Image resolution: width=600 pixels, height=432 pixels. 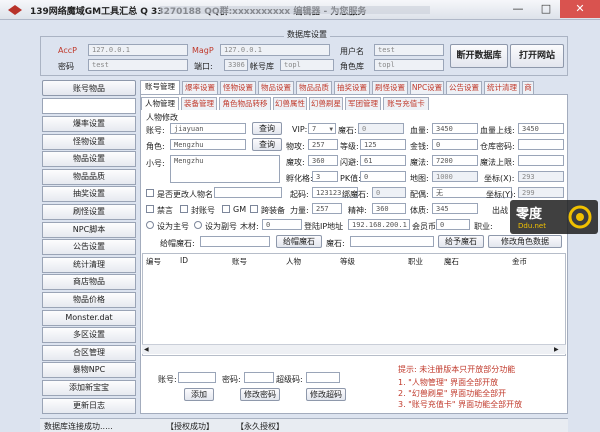 What do you see at coordinates (89, 335) in the screenshot?
I see `sidebar-item-12: 多区设置` at bounding box center [89, 335].